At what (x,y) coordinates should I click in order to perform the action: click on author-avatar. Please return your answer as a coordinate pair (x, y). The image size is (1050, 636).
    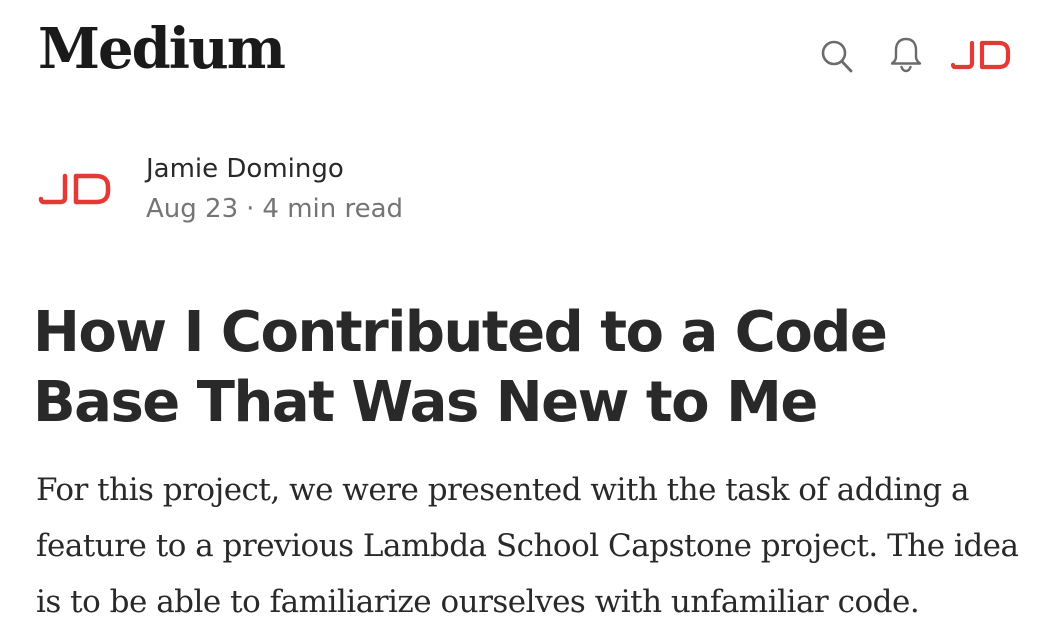
    Looking at the image, I should click on (75, 189).